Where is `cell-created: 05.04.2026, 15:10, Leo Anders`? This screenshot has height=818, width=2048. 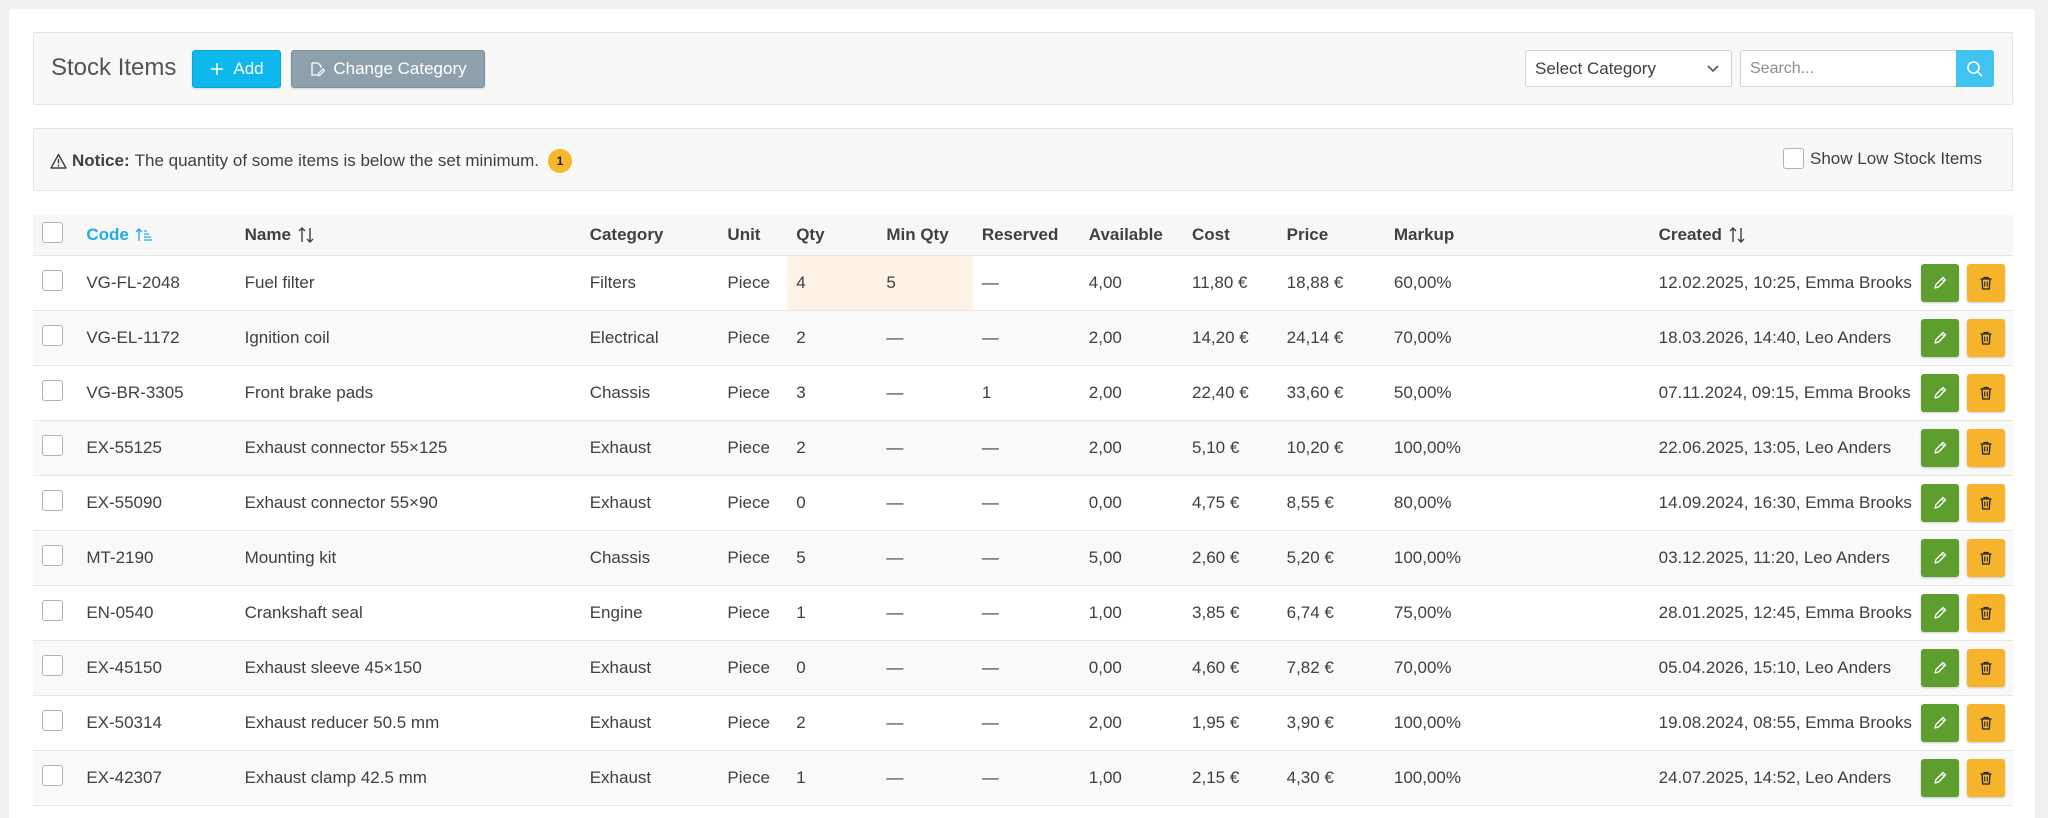
cell-created: 05.04.2026, 15:10, Leo Anders is located at coordinates (1775, 667).